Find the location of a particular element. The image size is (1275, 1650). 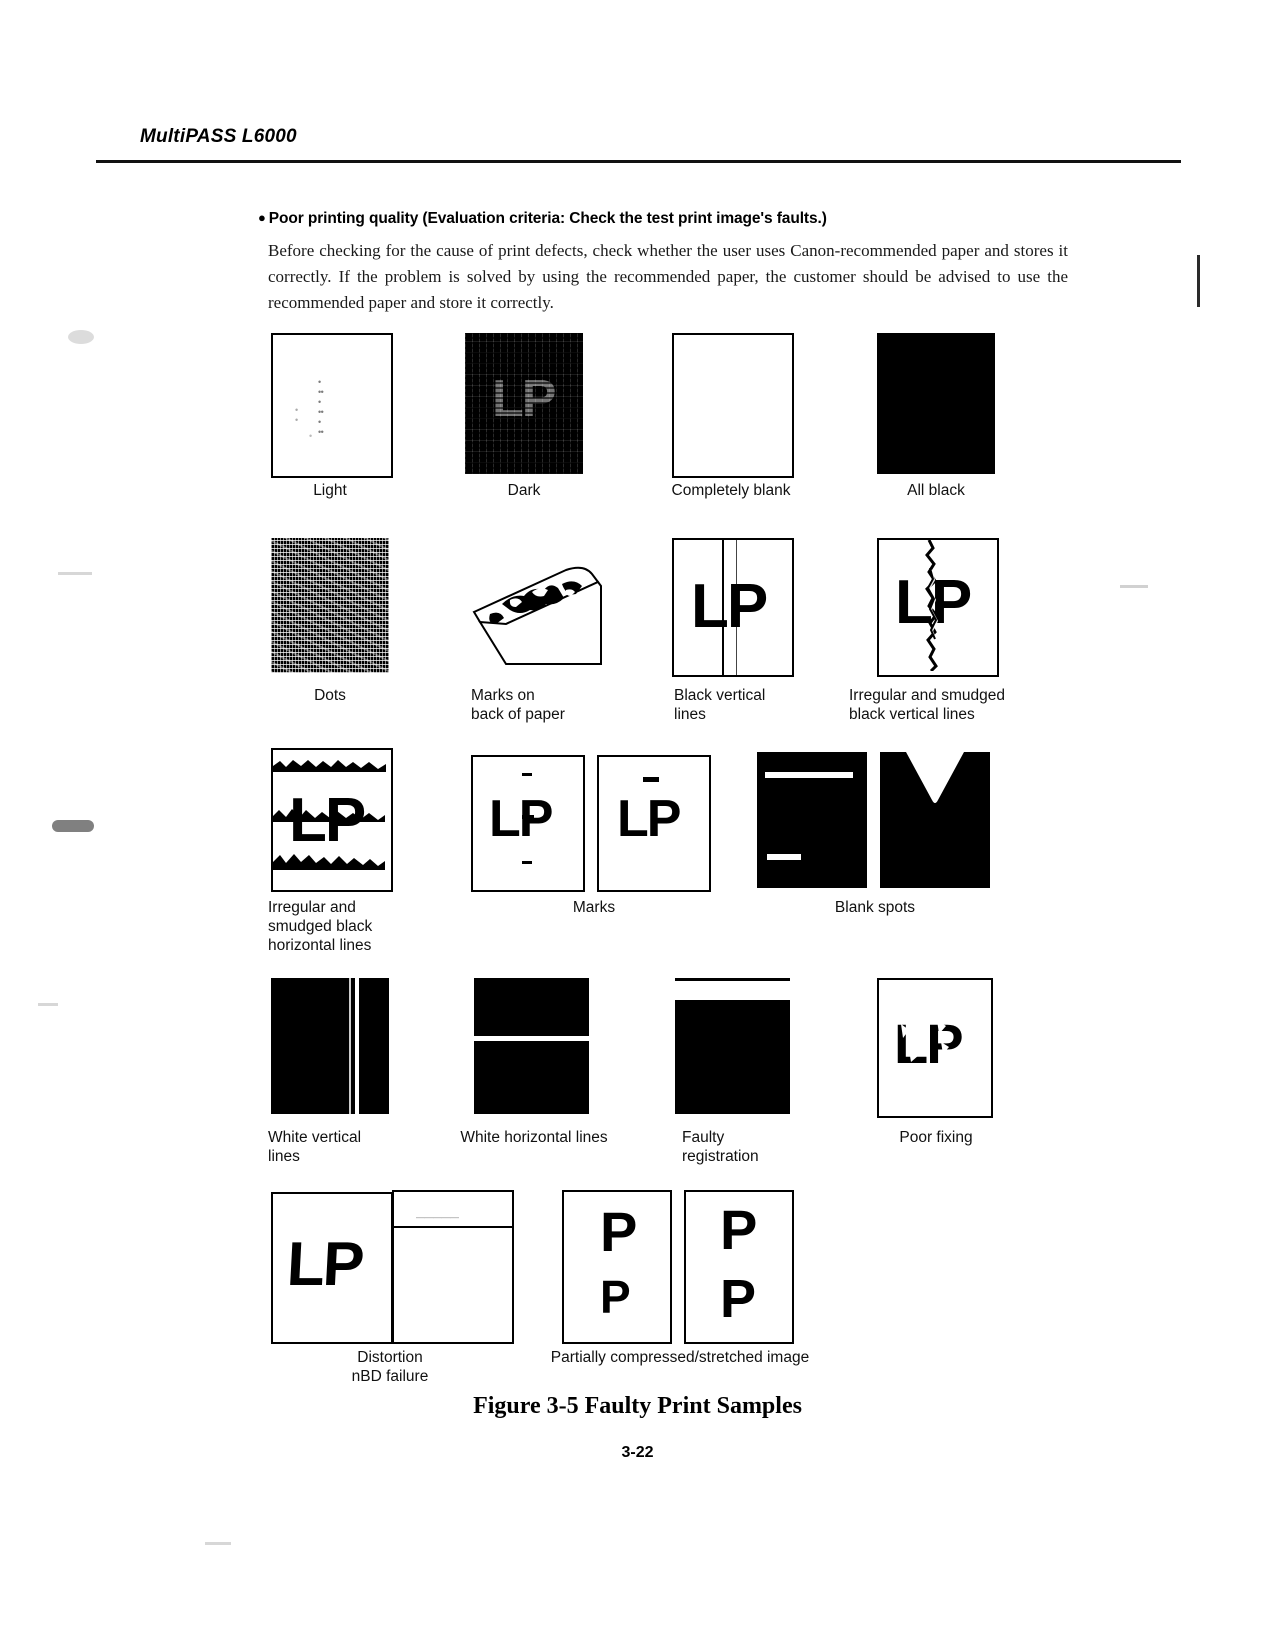

caption-compressed-stretched: Partially compressed/stretched image is located at coordinates (680, 1357).